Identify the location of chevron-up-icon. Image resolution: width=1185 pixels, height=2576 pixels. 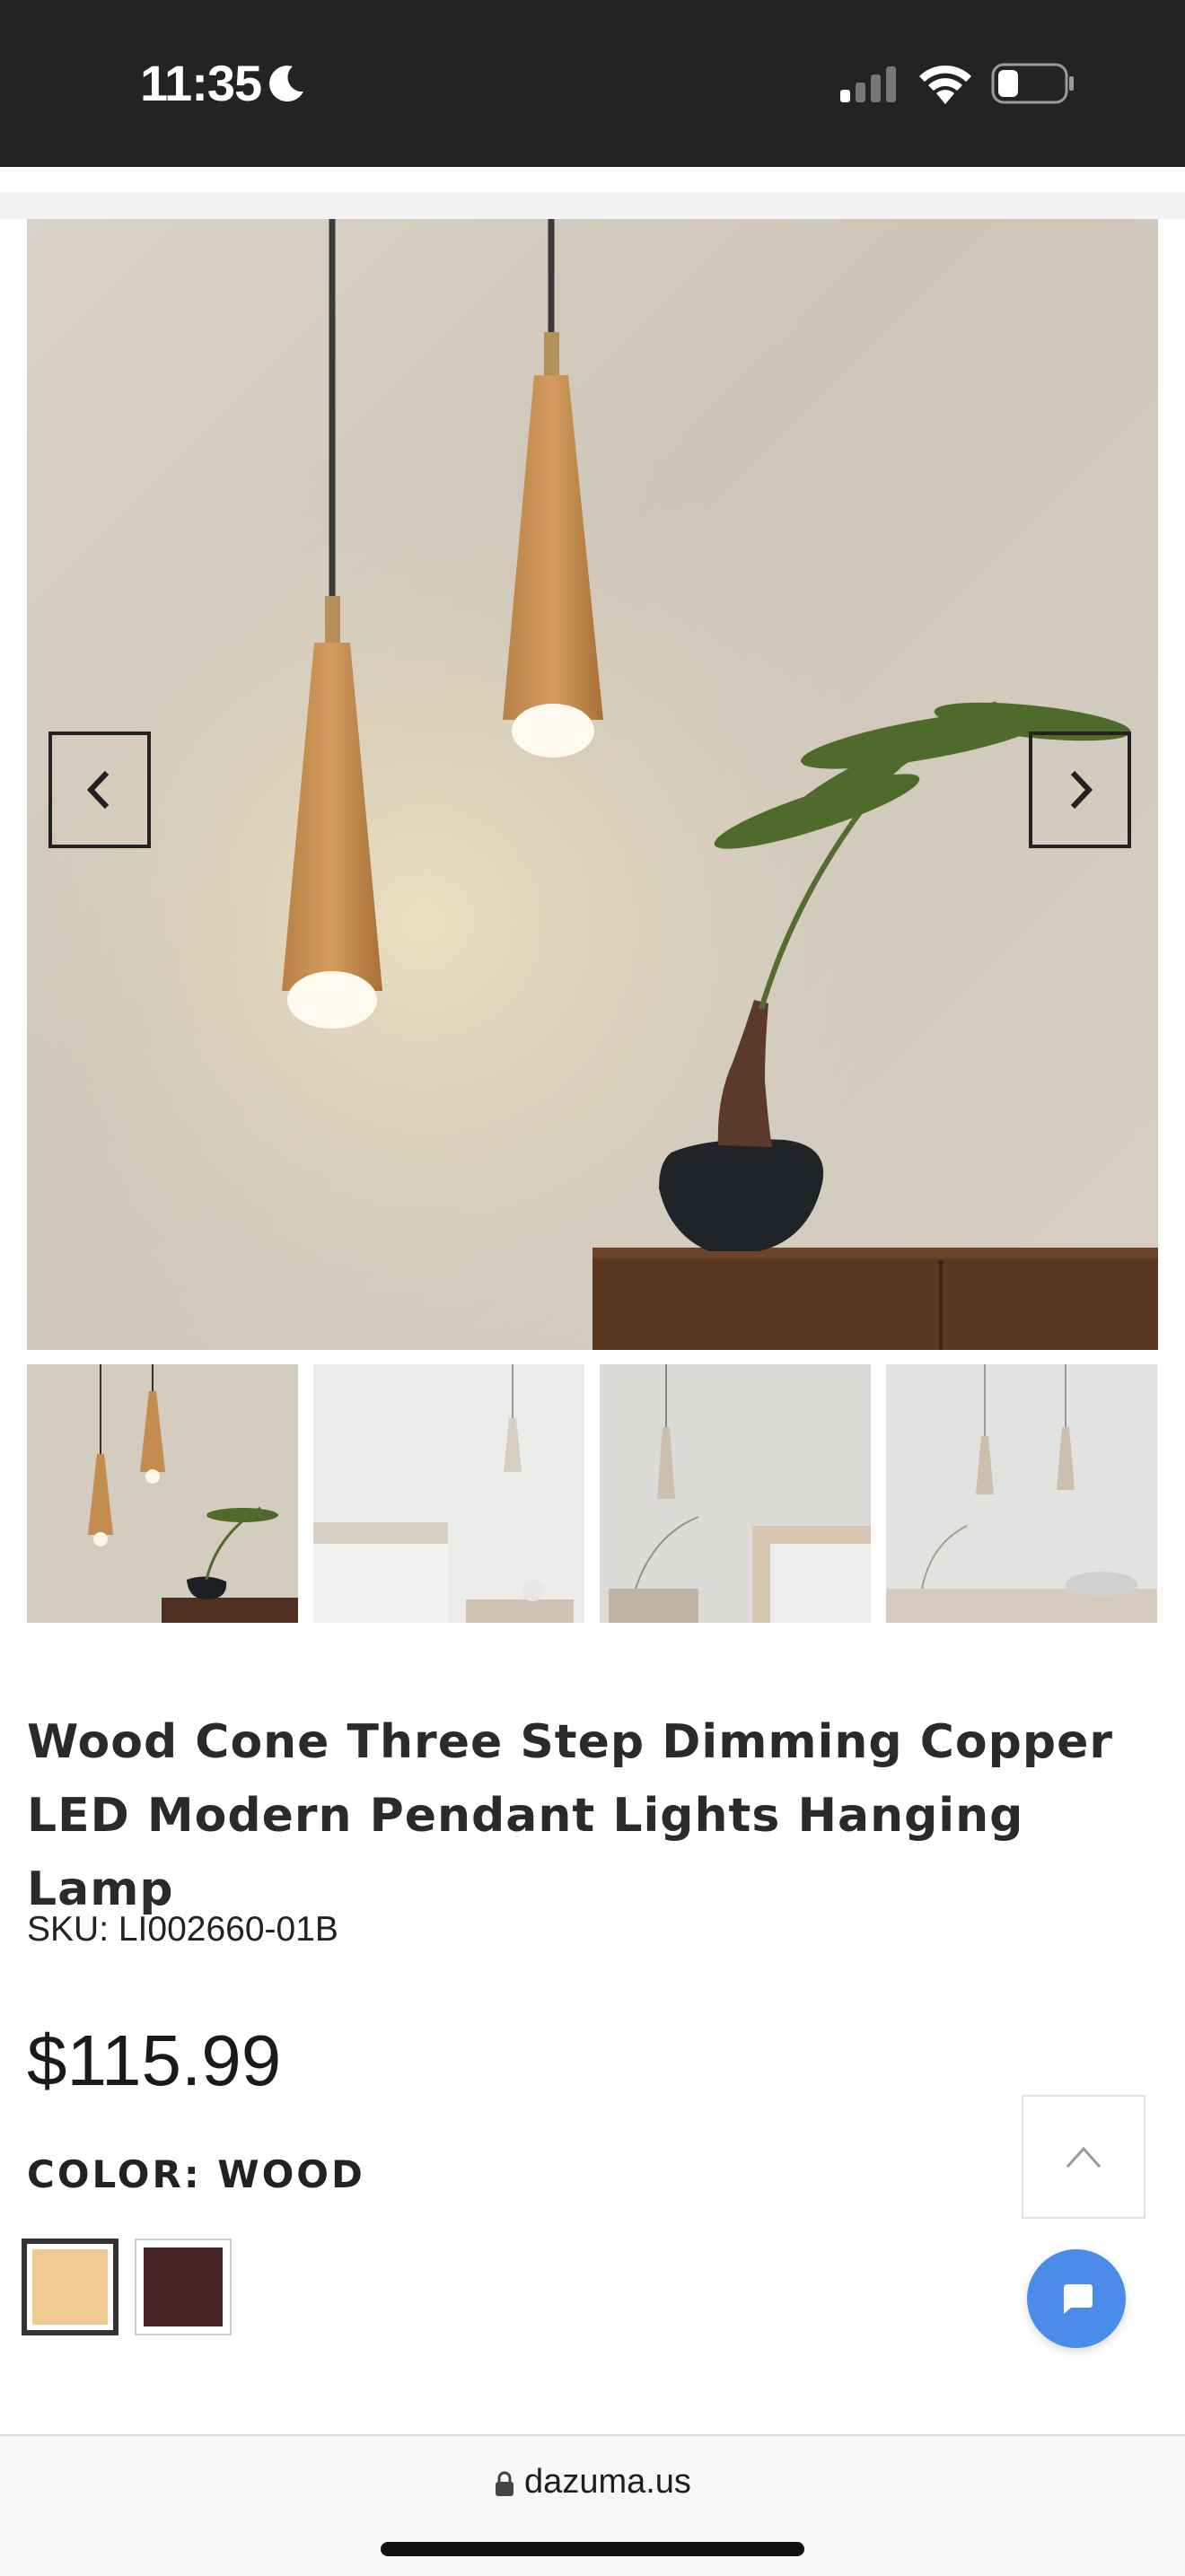
(1084, 2157).